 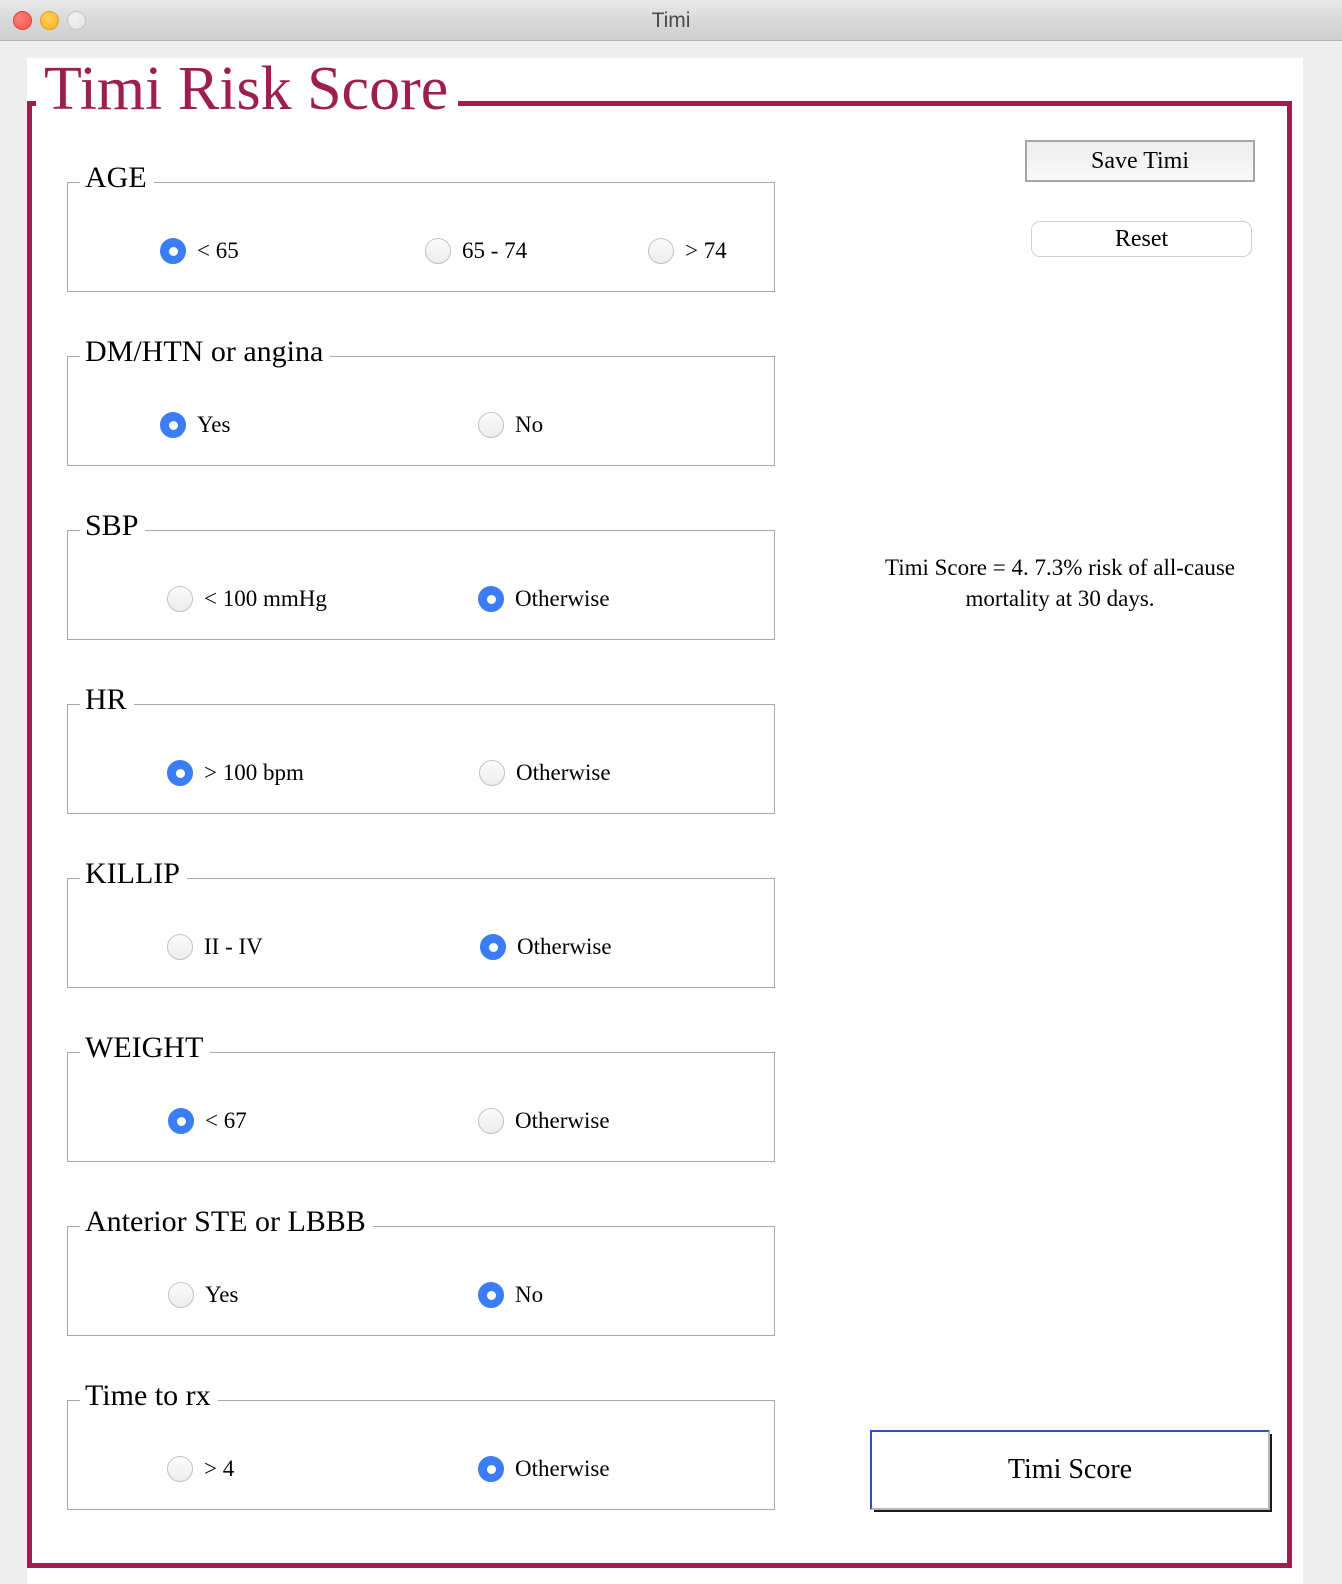 I want to click on group-title-weight: WEIGHT, so click(x=145, y=1048).